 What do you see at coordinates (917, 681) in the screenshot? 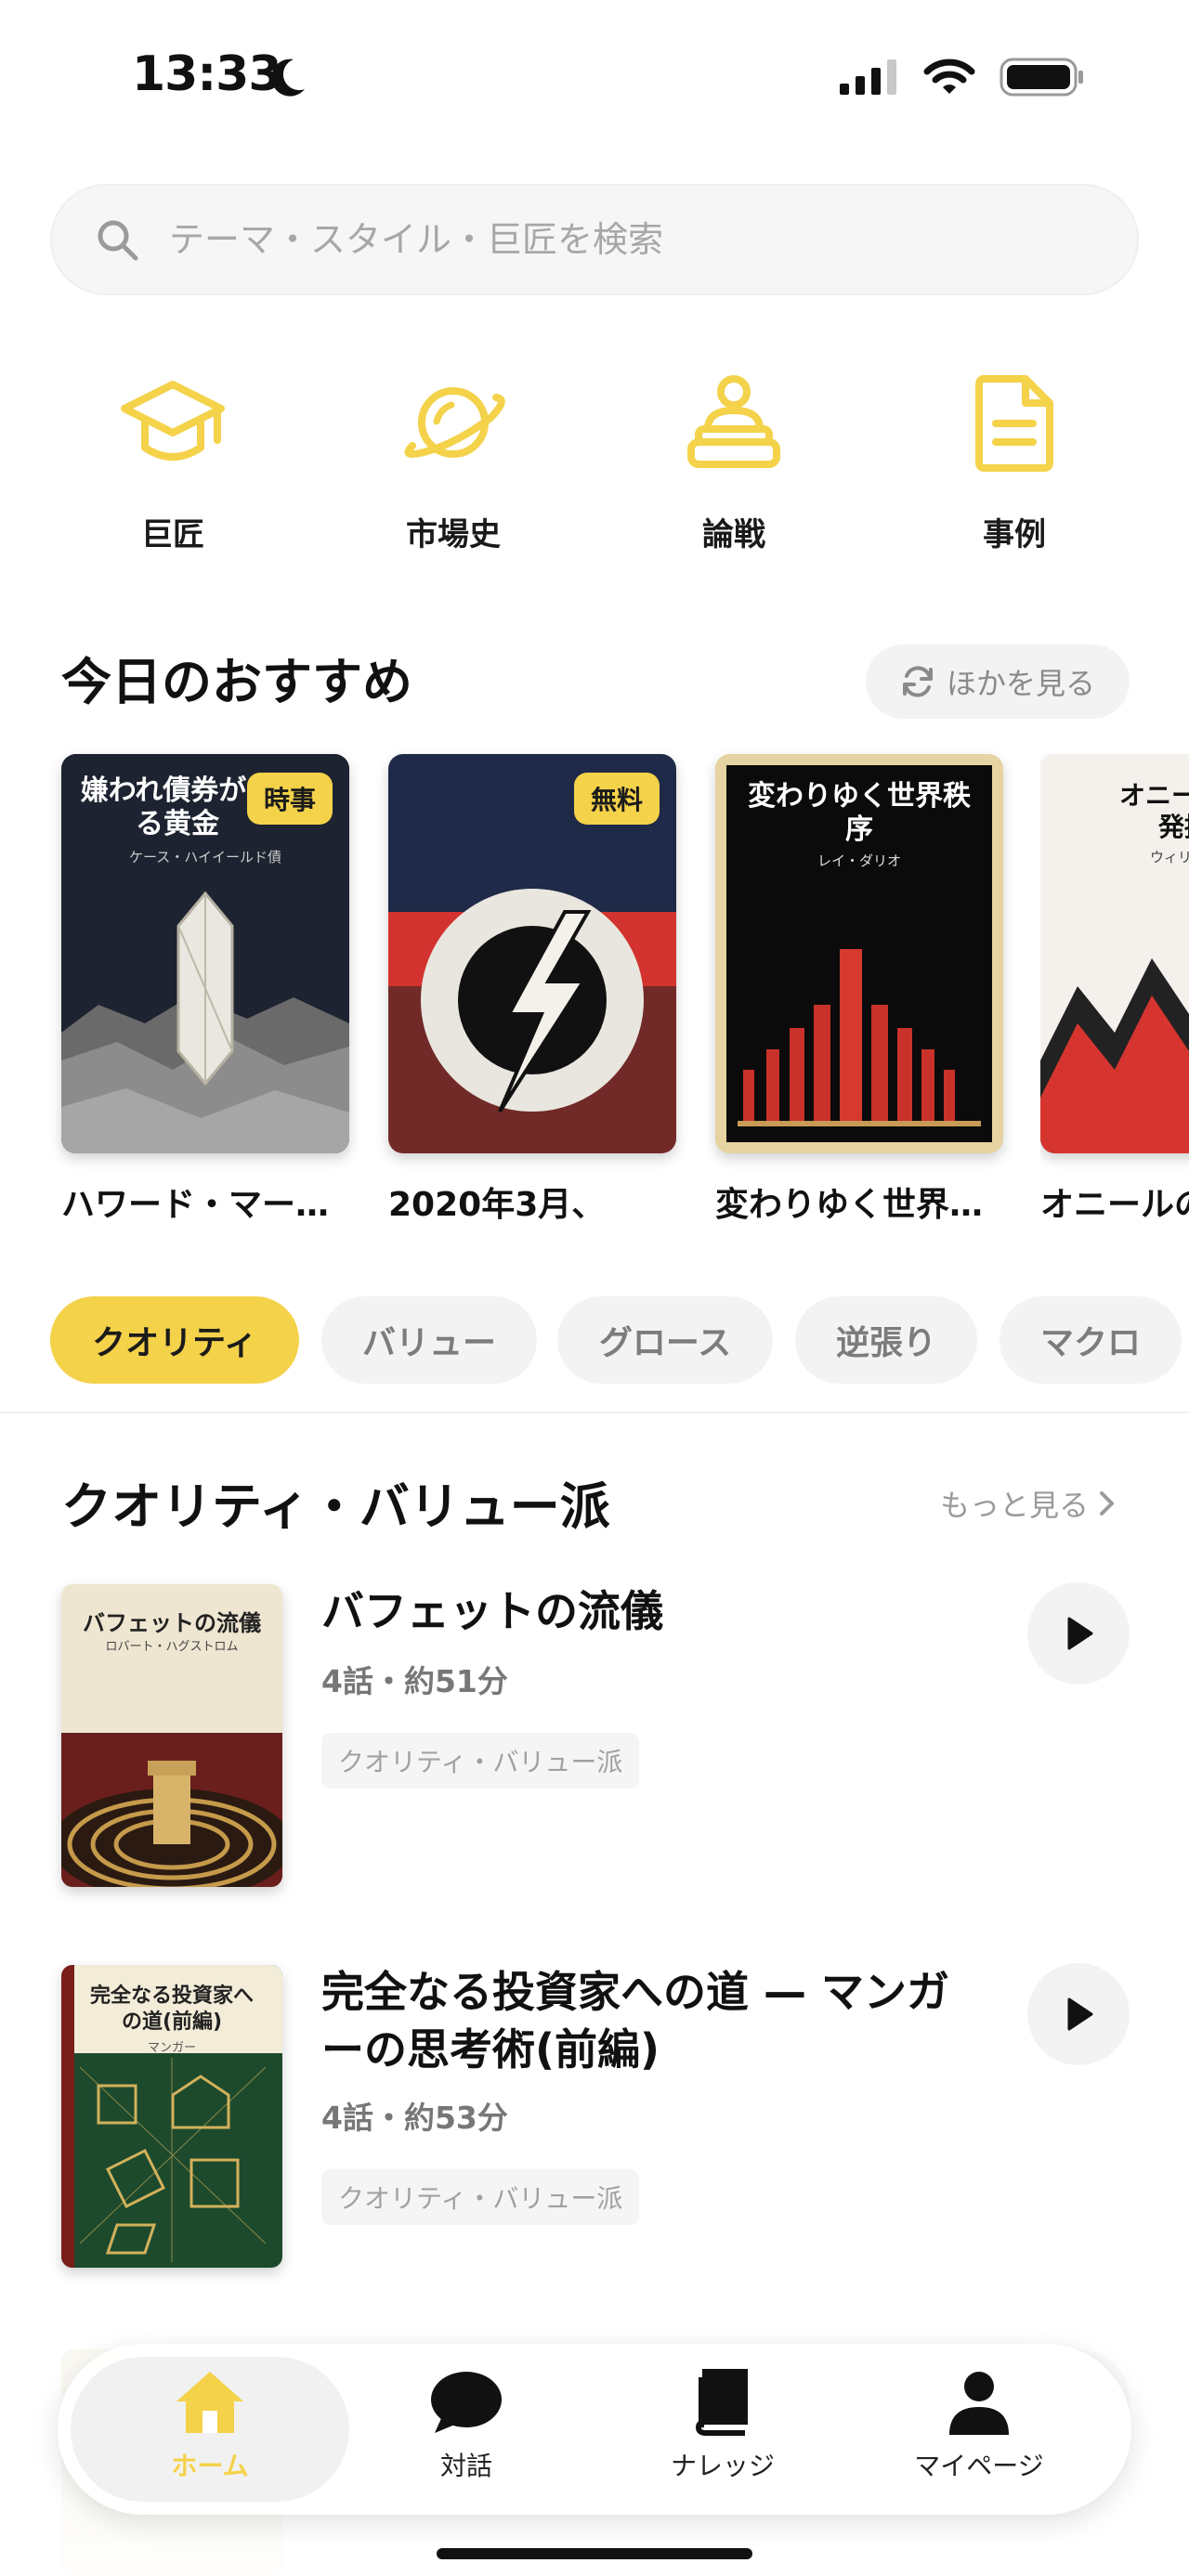
I see `refresh-icon` at bounding box center [917, 681].